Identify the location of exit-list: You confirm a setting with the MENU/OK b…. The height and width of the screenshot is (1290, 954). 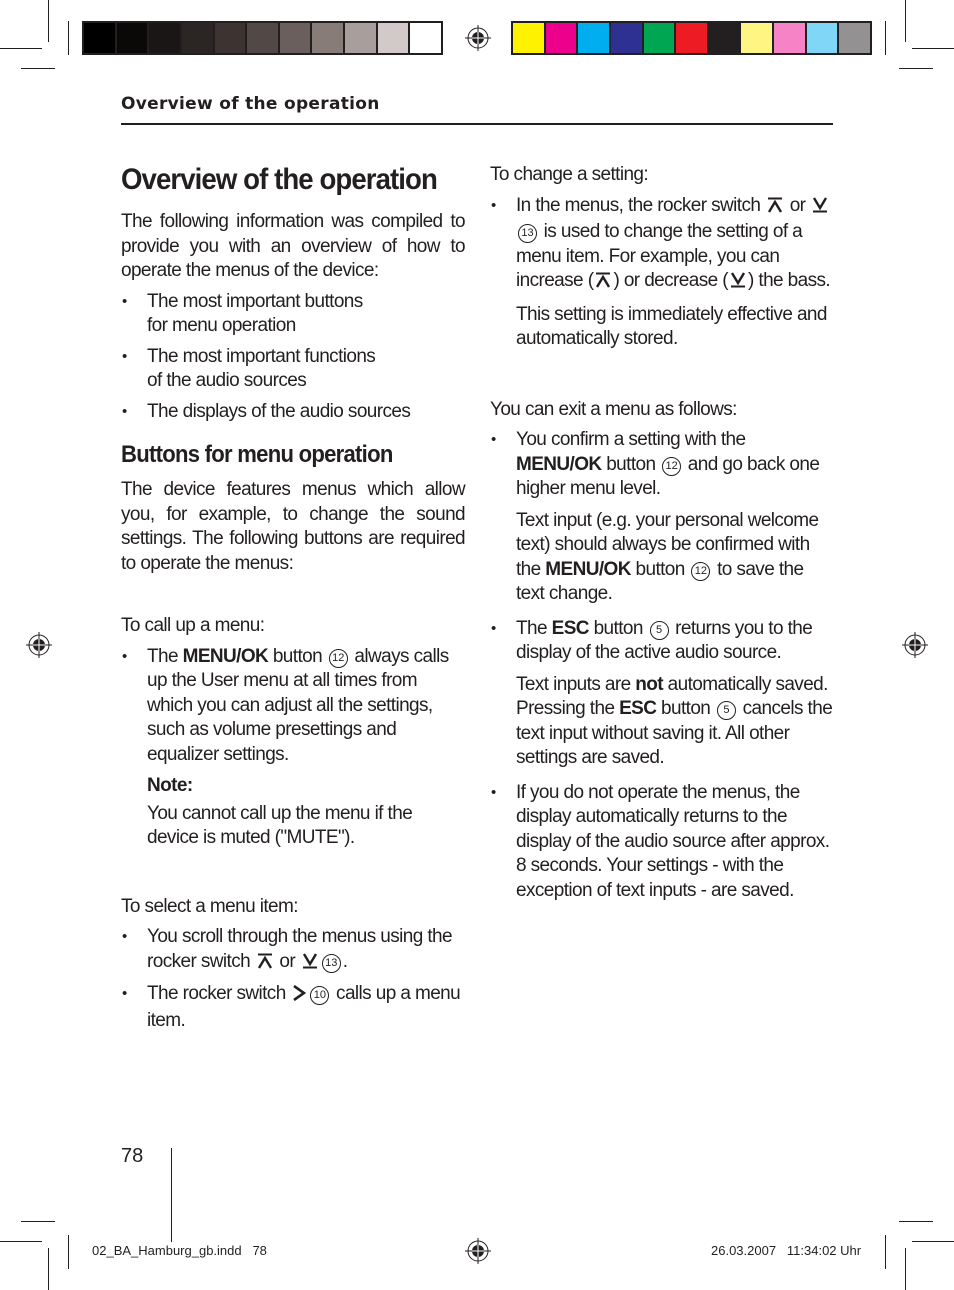
(662, 665).